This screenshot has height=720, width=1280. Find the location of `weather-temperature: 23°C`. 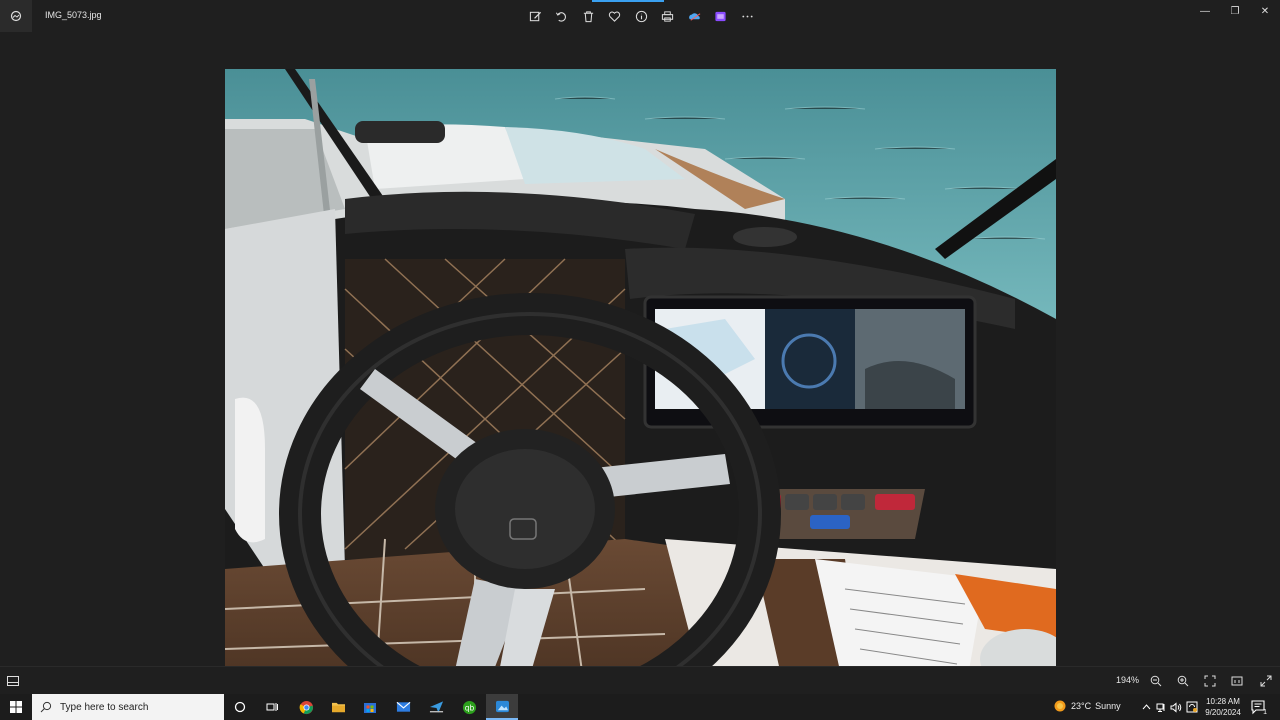

weather-temperature: 23°C is located at coordinates (1081, 706).